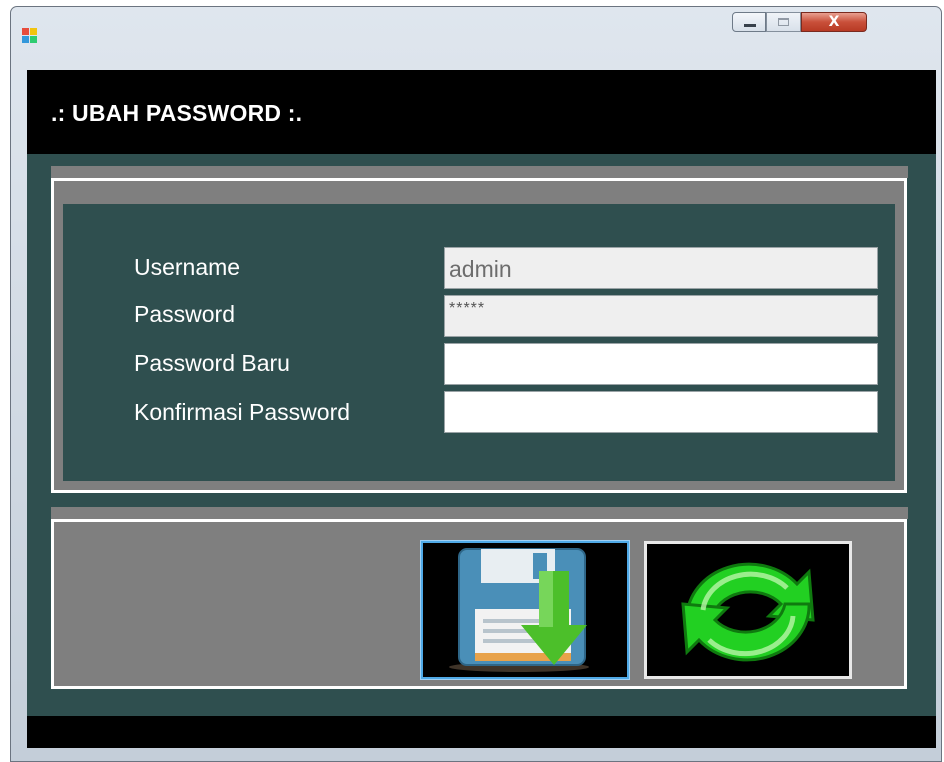 The width and height of the screenshot is (944, 762). Describe the element at coordinates (749, 22) in the screenshot. I see `minimize-button` at that location.